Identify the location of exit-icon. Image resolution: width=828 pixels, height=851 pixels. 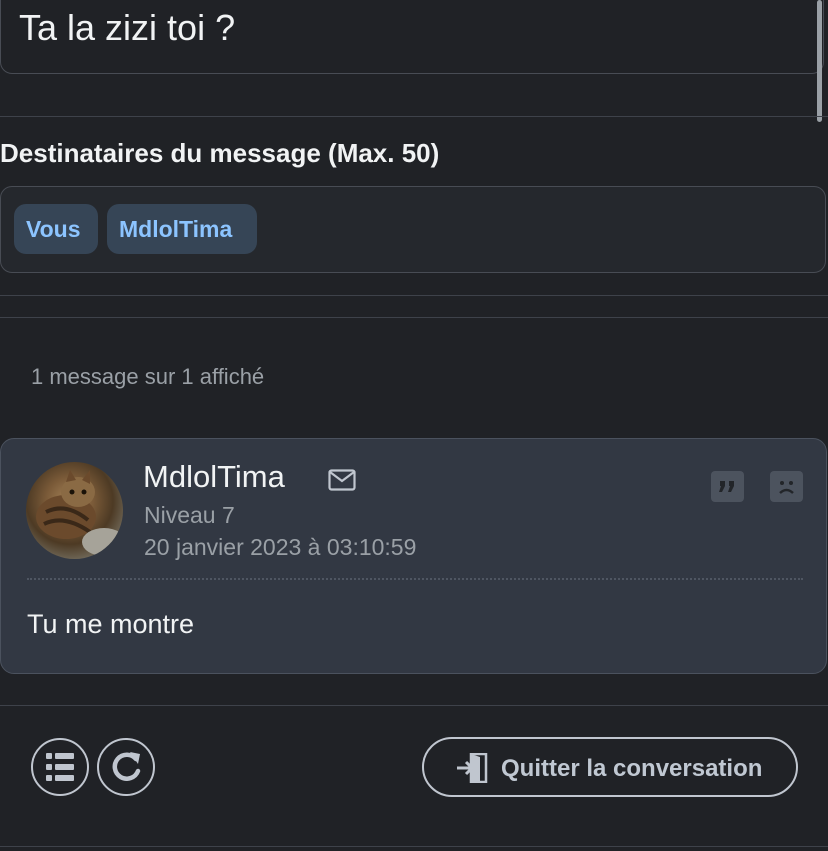
(472, 770).